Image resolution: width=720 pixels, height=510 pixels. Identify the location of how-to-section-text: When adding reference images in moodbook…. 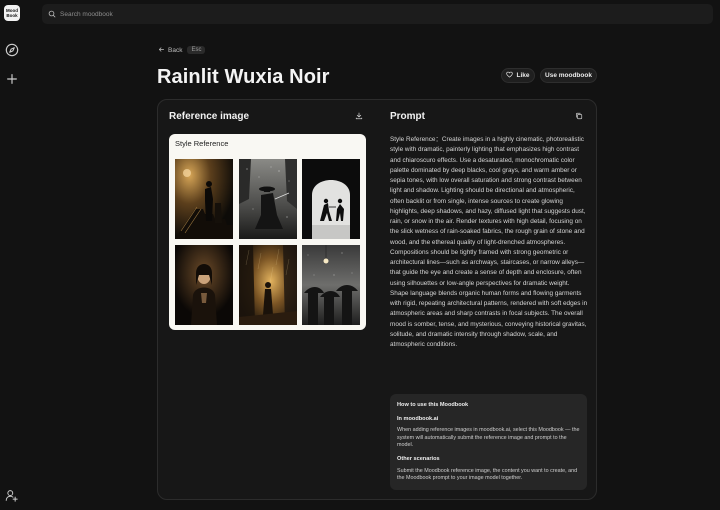
(488, 438).